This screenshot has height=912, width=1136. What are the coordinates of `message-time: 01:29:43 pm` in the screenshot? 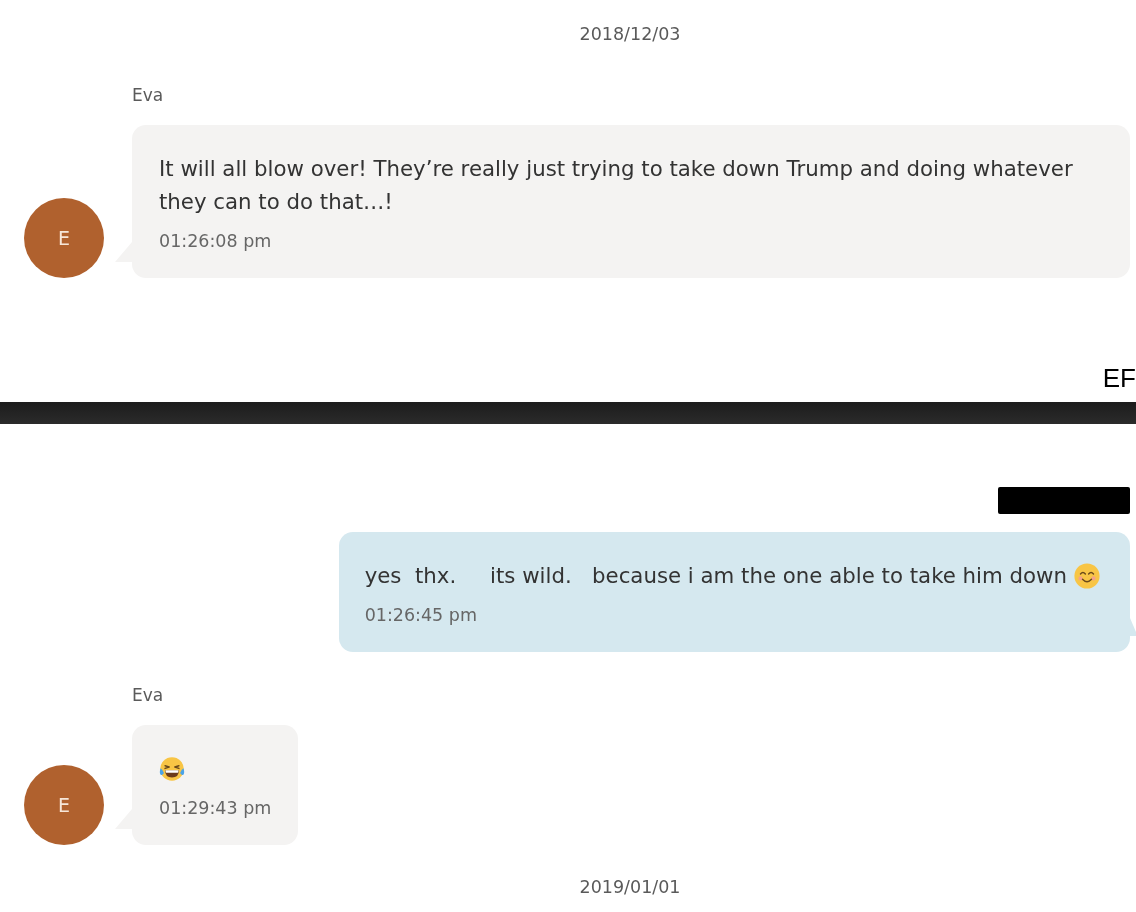 It's located at (215, 808).